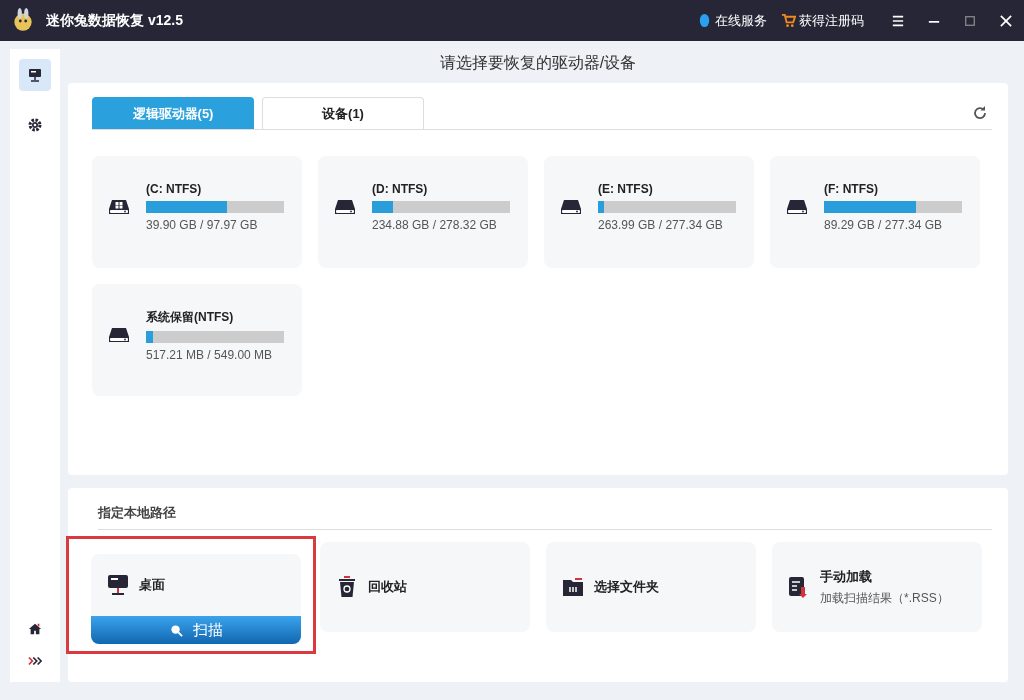 Image resolution: width=1024 pixels, height=700 pixels. Describe the element at coordinates (152, 585) in the screenshot. I see `location-label: 桌面` at that location.